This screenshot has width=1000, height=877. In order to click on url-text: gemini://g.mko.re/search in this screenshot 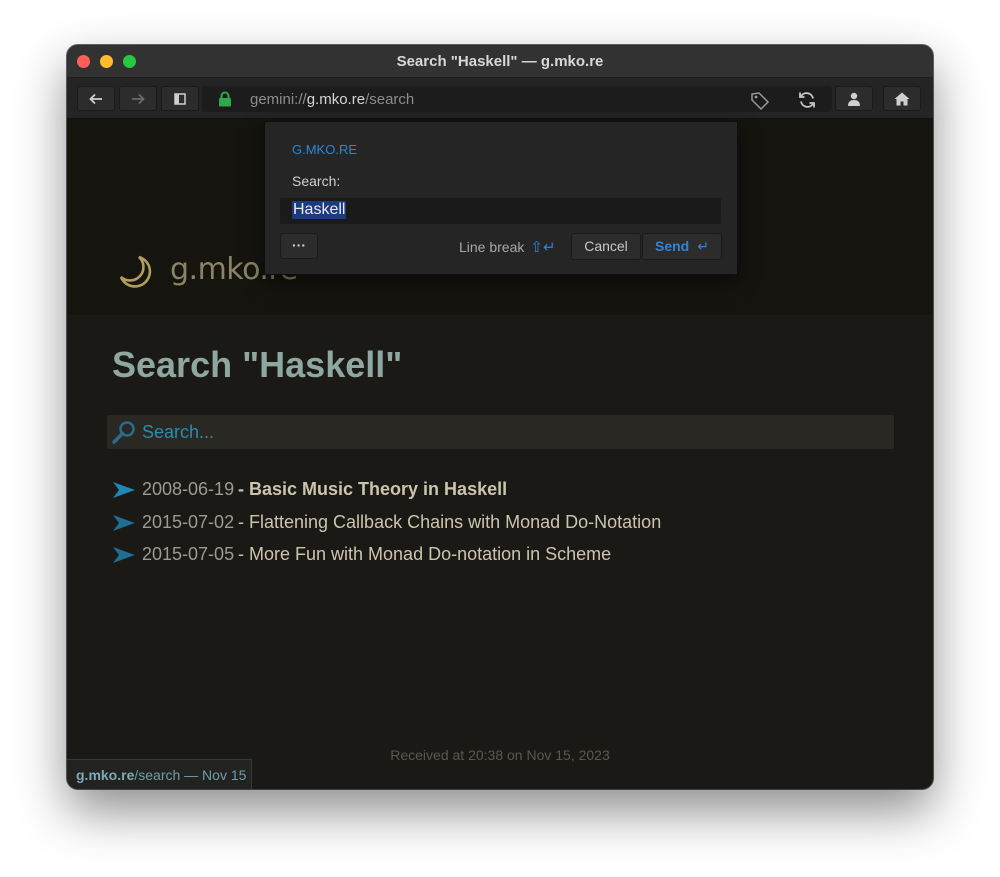, I will do `click(332, 99)`.